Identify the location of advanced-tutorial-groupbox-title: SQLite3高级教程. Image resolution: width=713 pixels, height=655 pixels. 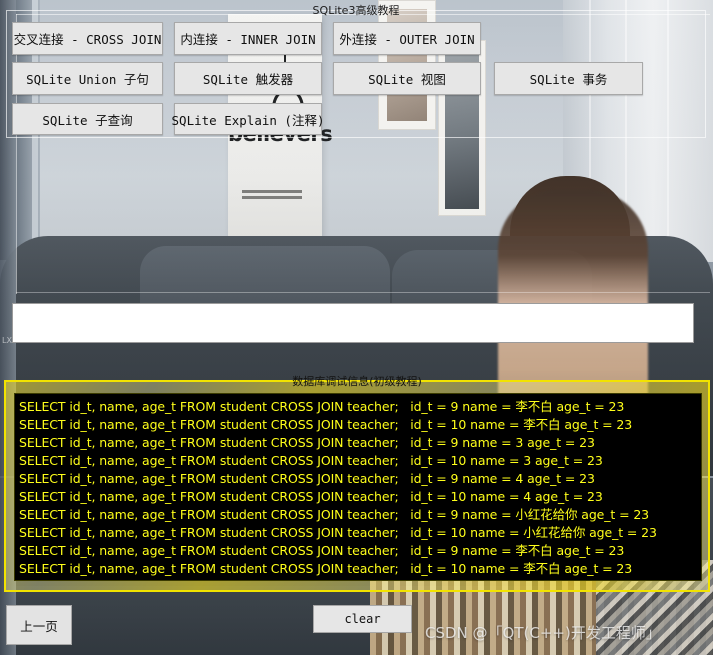
(356, 10).